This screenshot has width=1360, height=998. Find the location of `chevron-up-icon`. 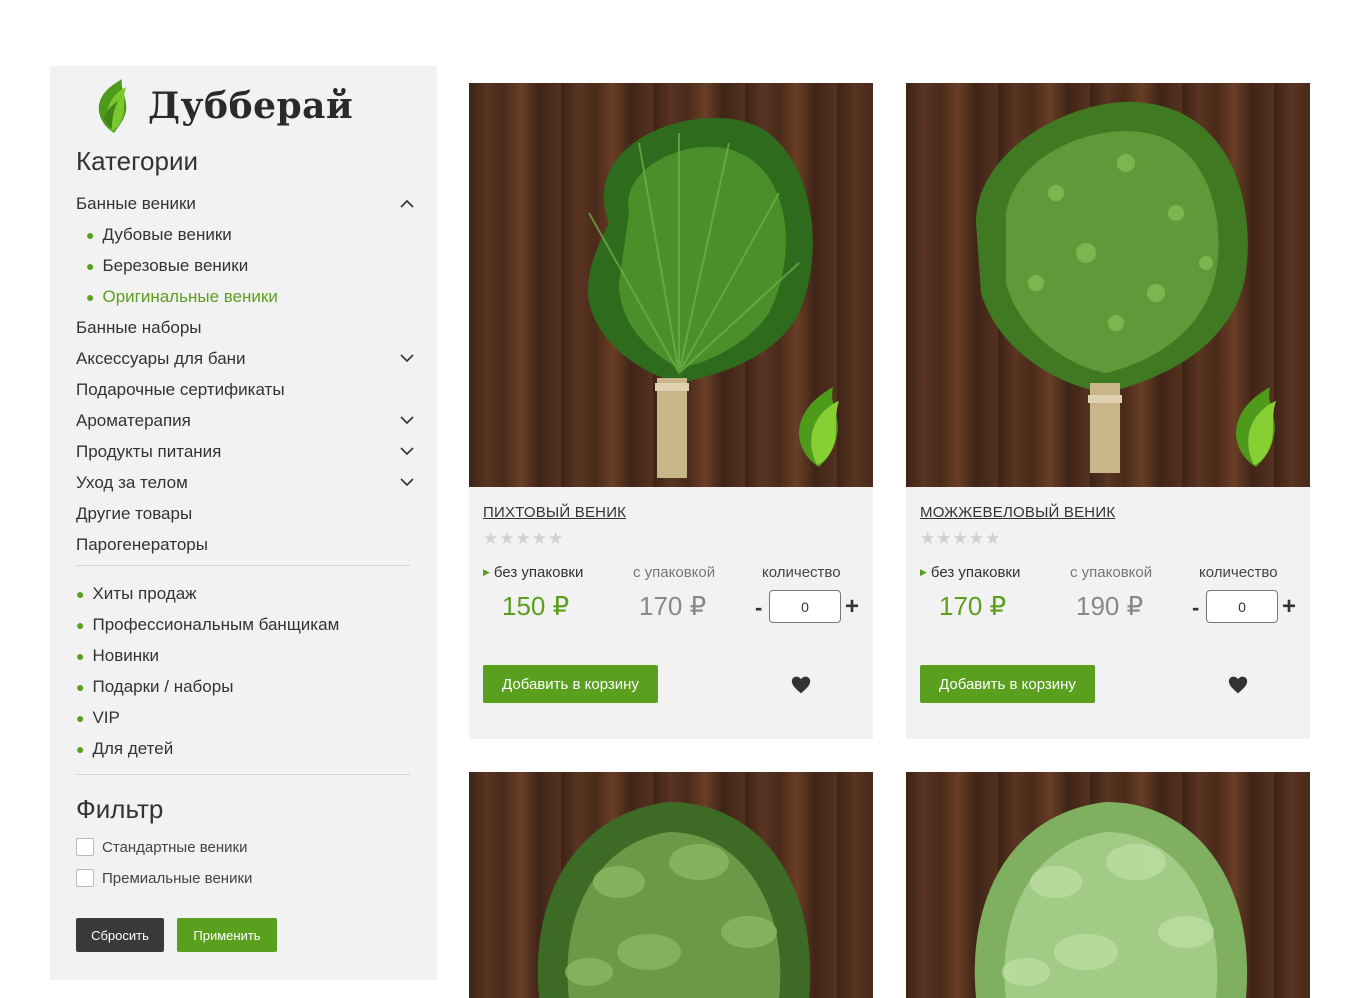

chevron-up-icon is located at coordinates (407, 204).